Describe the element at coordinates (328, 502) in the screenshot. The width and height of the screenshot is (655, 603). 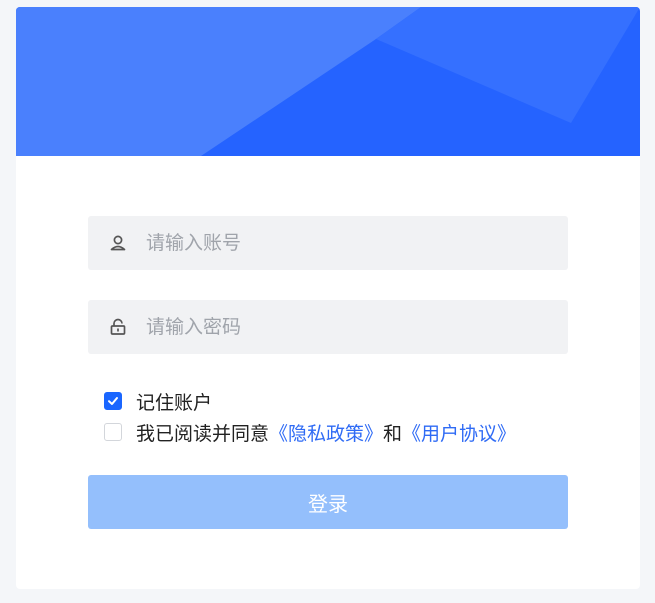
I see `login-button: 登录` at that location.